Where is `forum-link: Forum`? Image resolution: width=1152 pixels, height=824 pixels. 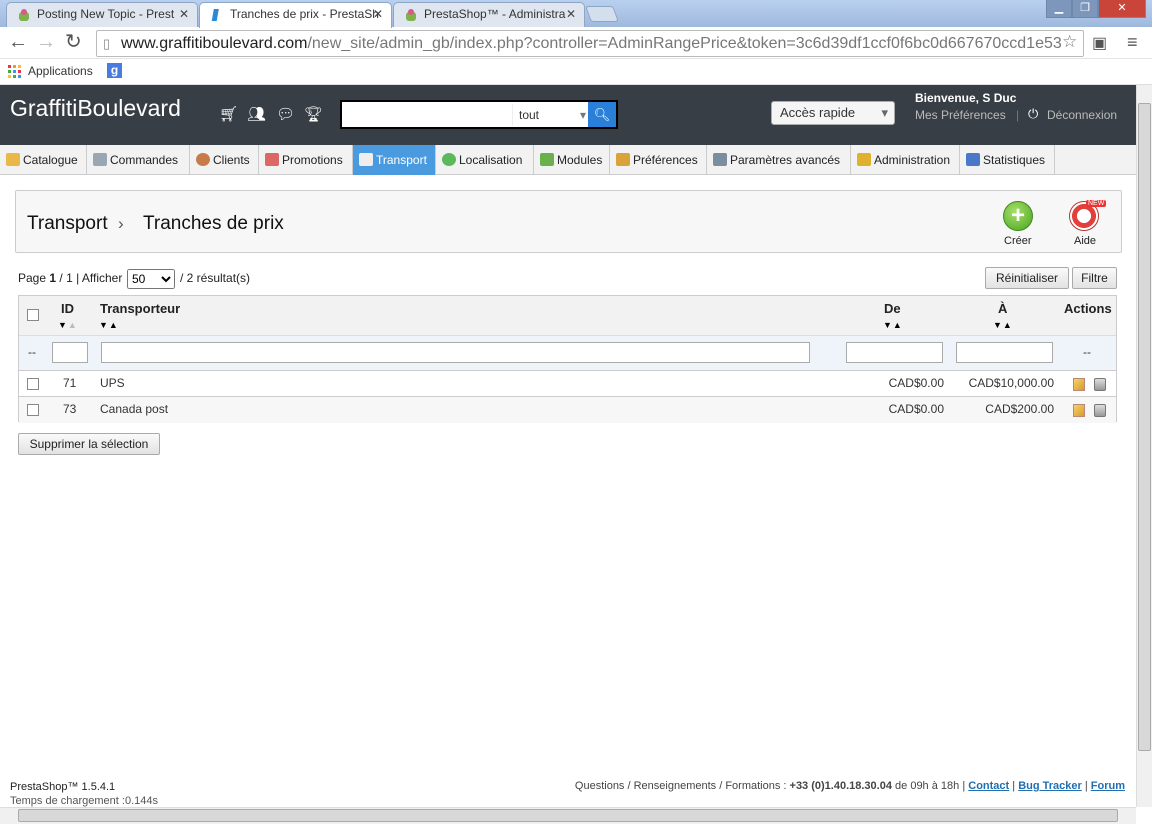 forum-link: Forum is located at coordinates (1108, 786).